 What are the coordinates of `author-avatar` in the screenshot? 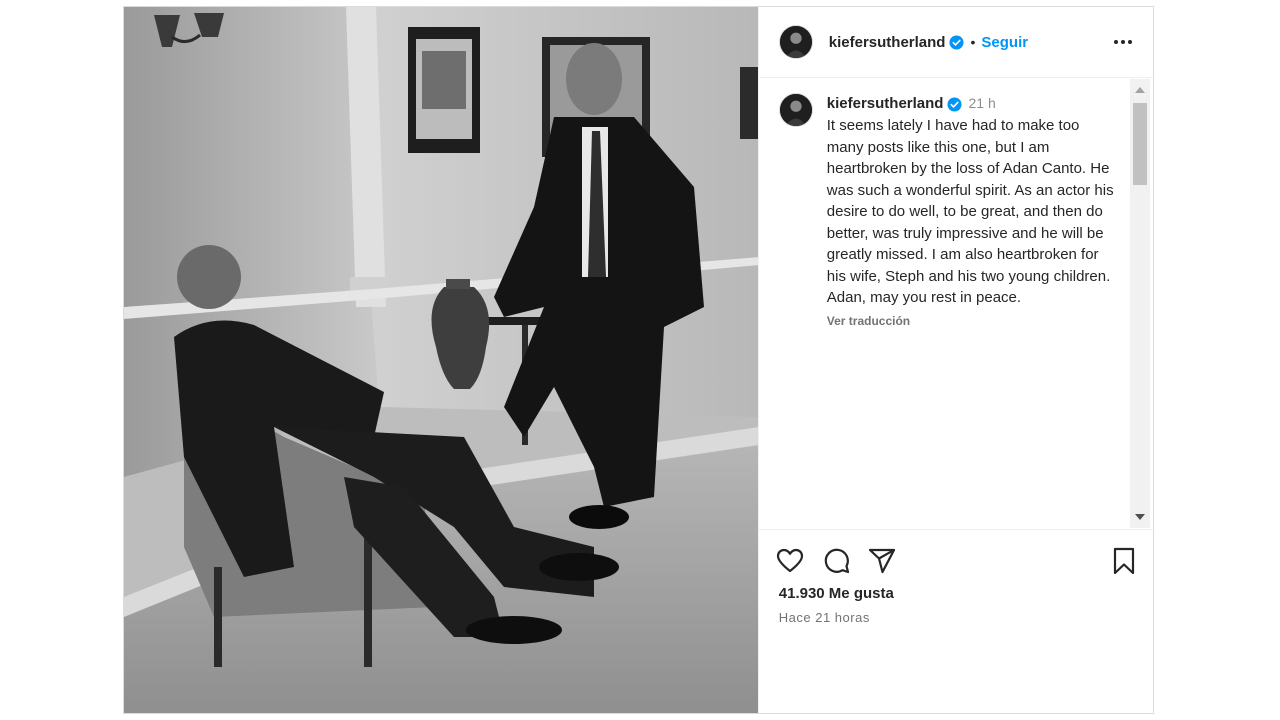 It's located at (795, 42).